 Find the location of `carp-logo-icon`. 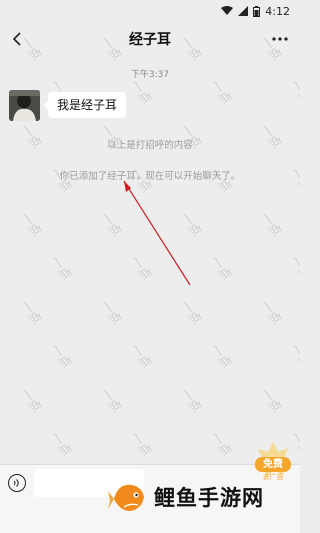

carp-logo-icon is located at coordinates (126, 497).